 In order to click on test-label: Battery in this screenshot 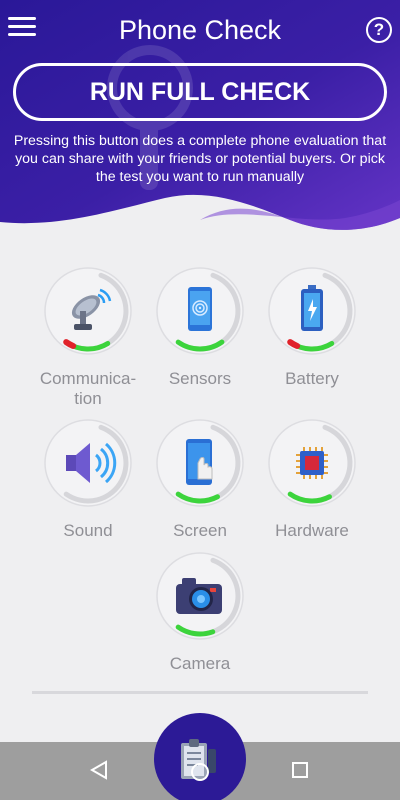, I will do `click(312, 379)`.